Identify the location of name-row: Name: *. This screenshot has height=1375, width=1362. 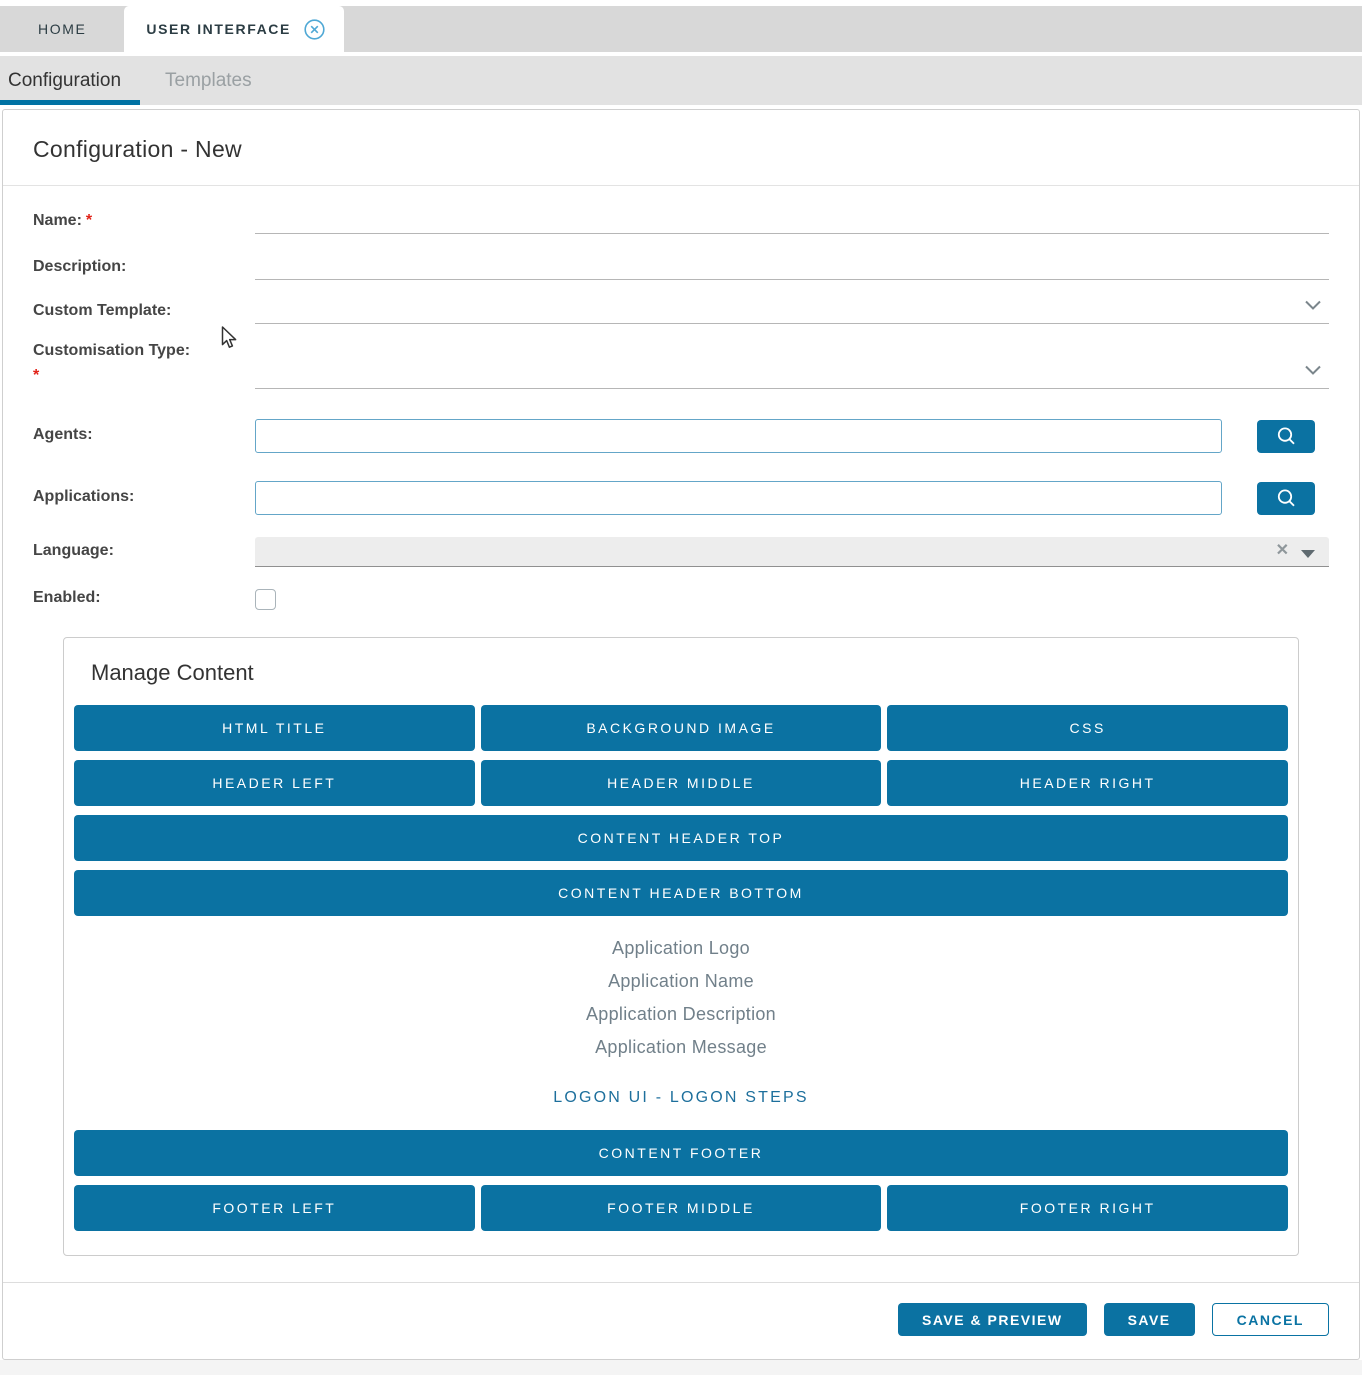
(681, 221).